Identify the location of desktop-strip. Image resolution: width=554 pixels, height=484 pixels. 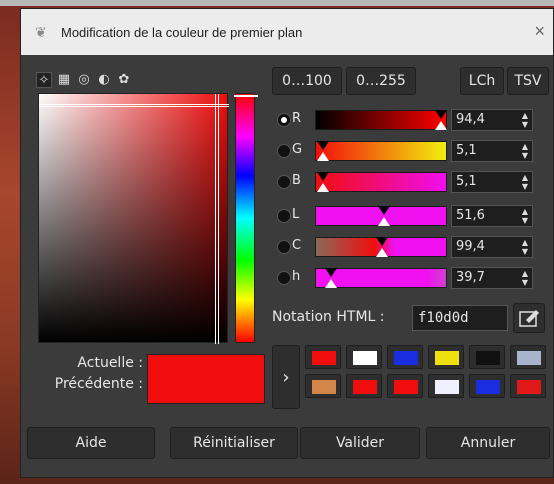
(277, 3).